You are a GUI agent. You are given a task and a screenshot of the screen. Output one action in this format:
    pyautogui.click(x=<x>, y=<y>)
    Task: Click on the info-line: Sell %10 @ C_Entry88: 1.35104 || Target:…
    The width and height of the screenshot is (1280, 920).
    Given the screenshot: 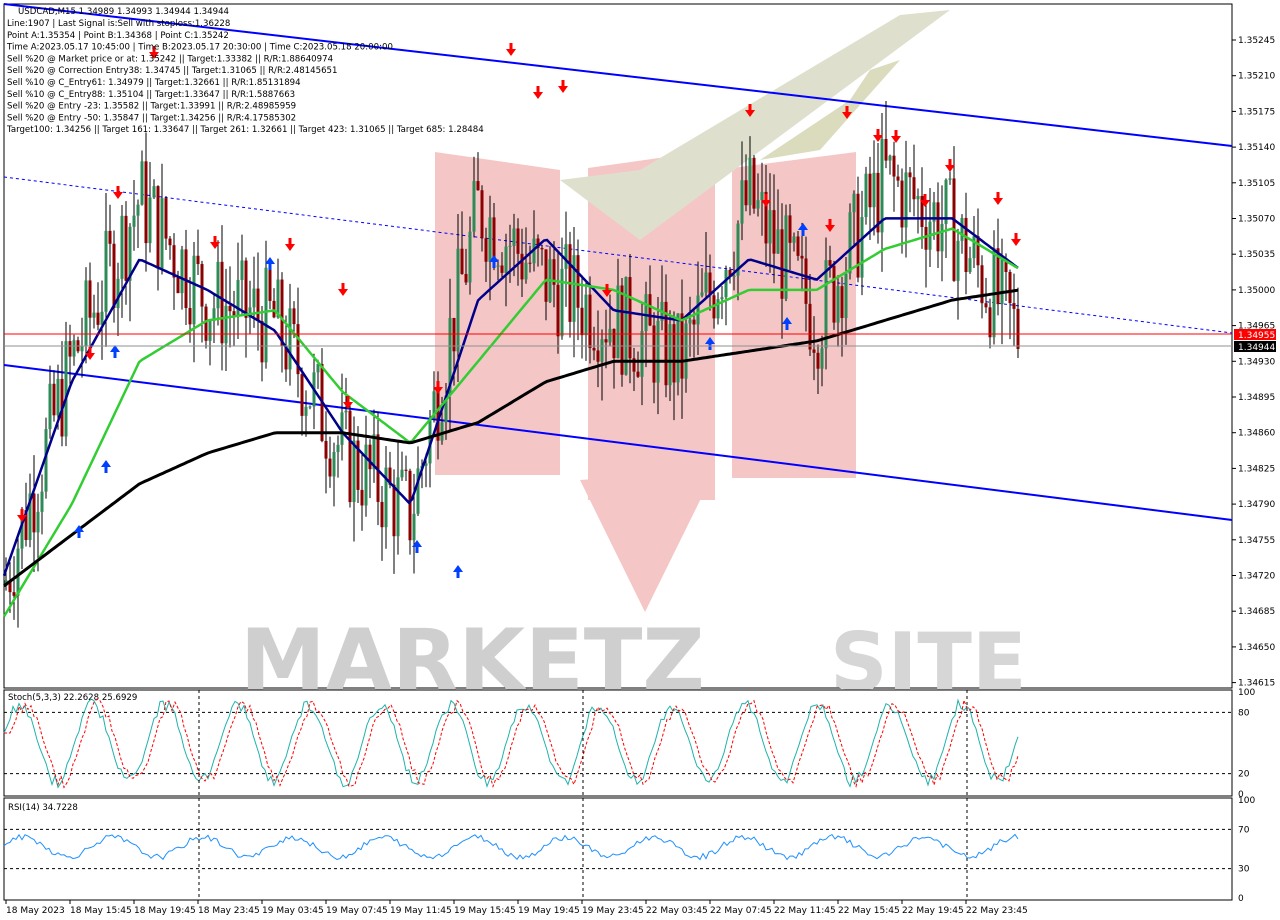 What is the action you would take?
    pyautogui.click(x=151, y=95)
    